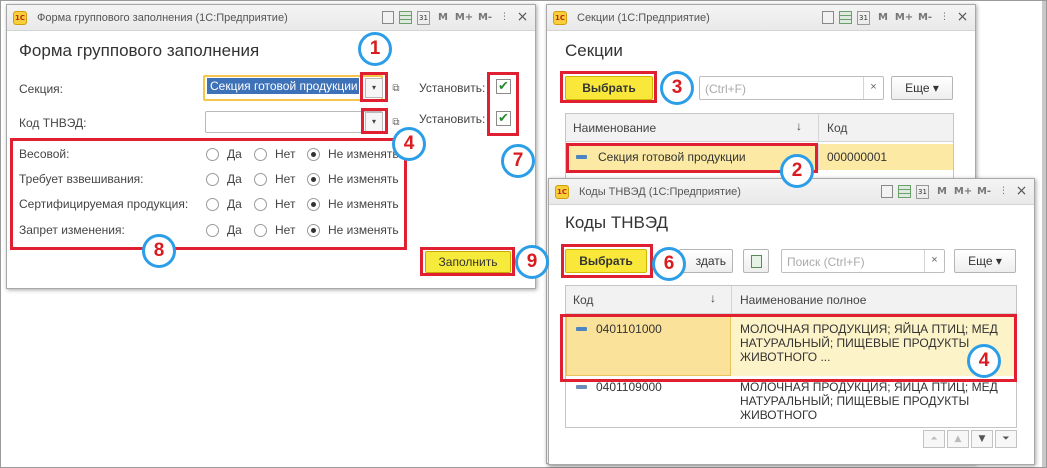  Describe the element at coordinates (285, 230) in the screenshot. I see `lock-no-label: Нет` at that location.